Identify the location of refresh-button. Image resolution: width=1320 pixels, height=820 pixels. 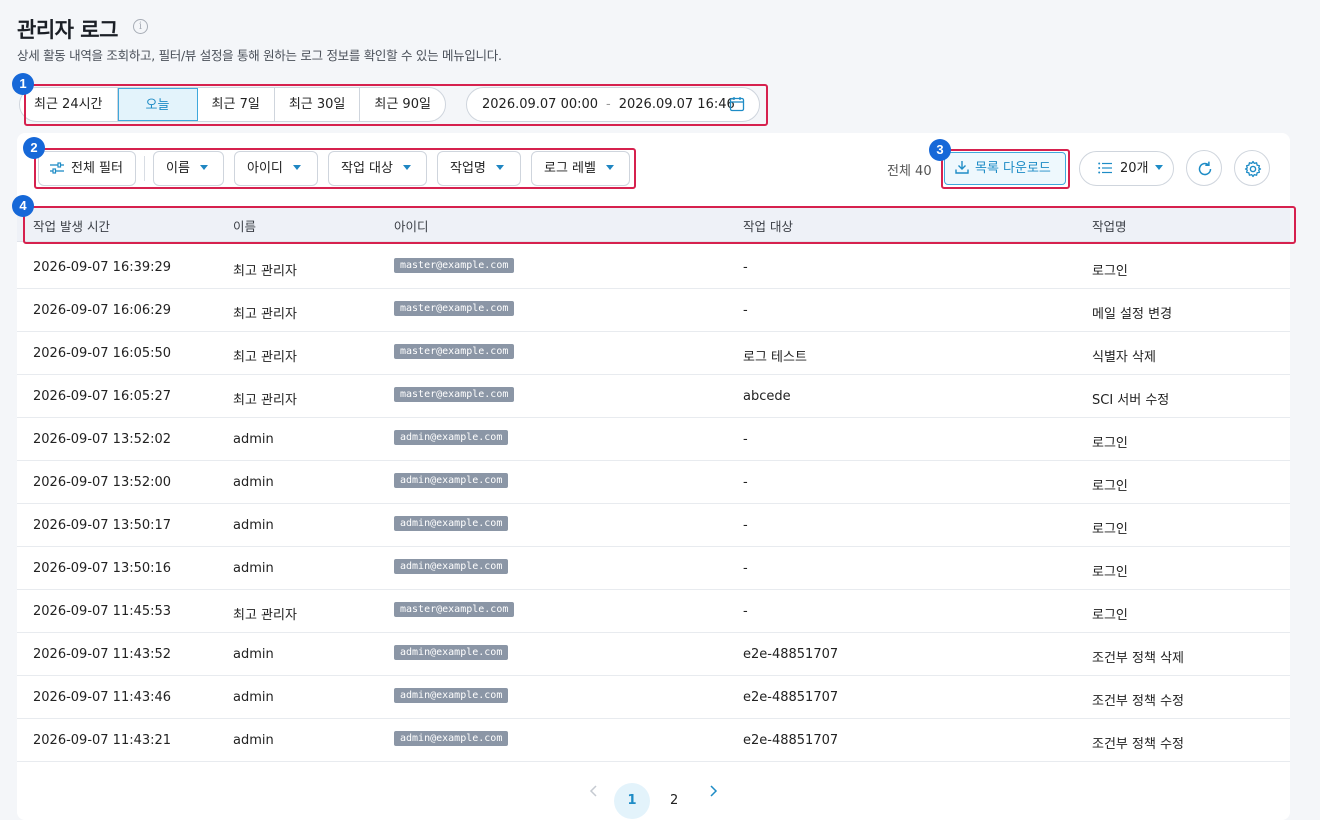
(1204, 168).